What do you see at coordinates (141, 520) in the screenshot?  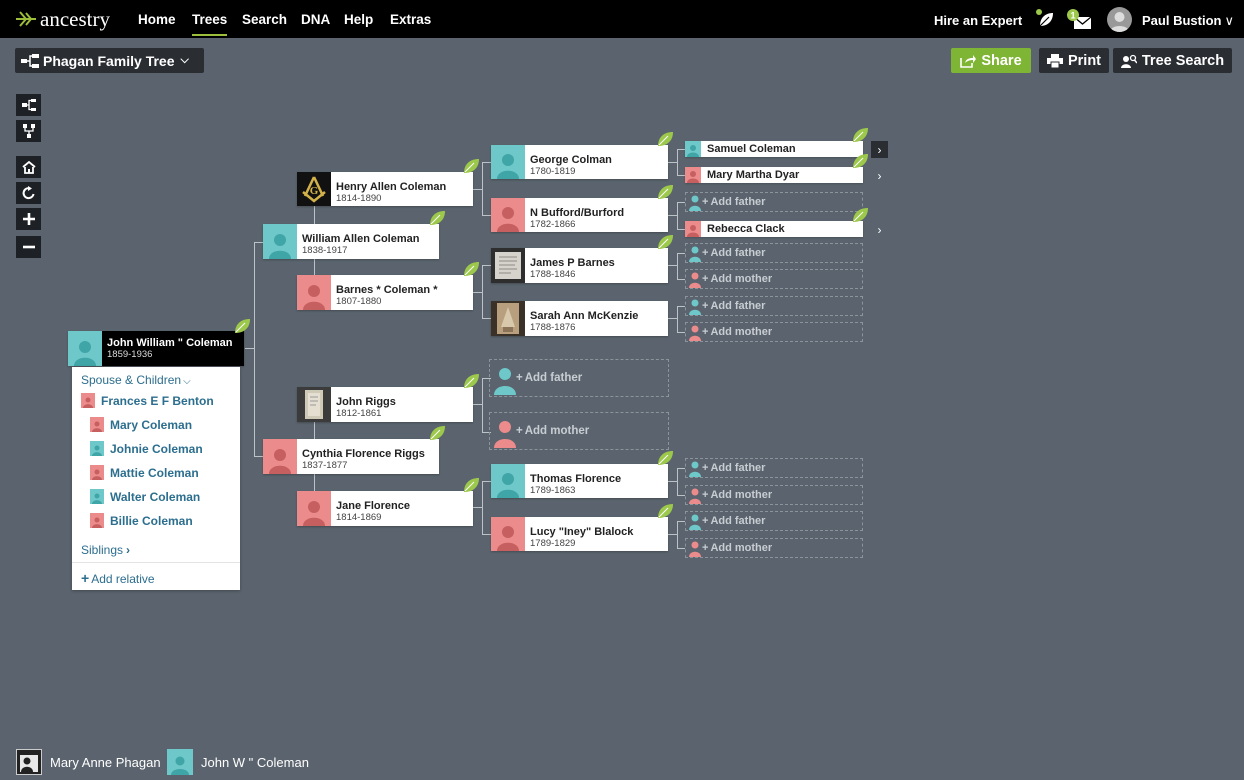 I see `child-link: Billie Coleman` at bounding box center [141, 520].